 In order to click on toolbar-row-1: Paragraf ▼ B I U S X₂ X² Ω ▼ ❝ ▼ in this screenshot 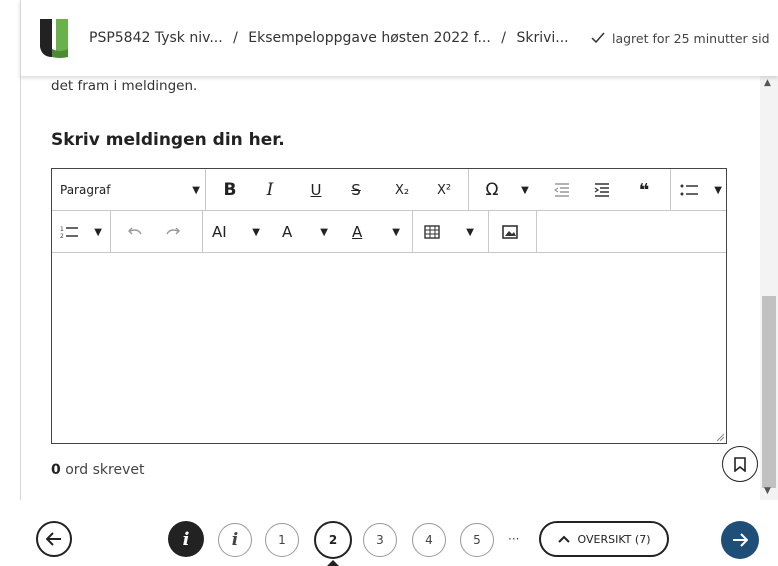, I will do `click(389, 190)`.